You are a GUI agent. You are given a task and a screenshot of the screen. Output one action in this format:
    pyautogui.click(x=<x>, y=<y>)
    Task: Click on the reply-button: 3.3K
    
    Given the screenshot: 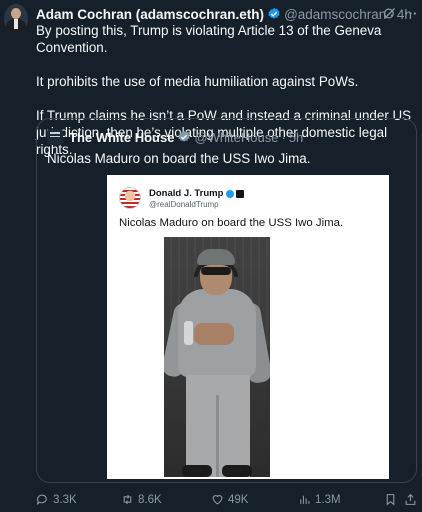 What is the action you would take?
    pyautogui.click(x=56, y=499)
    